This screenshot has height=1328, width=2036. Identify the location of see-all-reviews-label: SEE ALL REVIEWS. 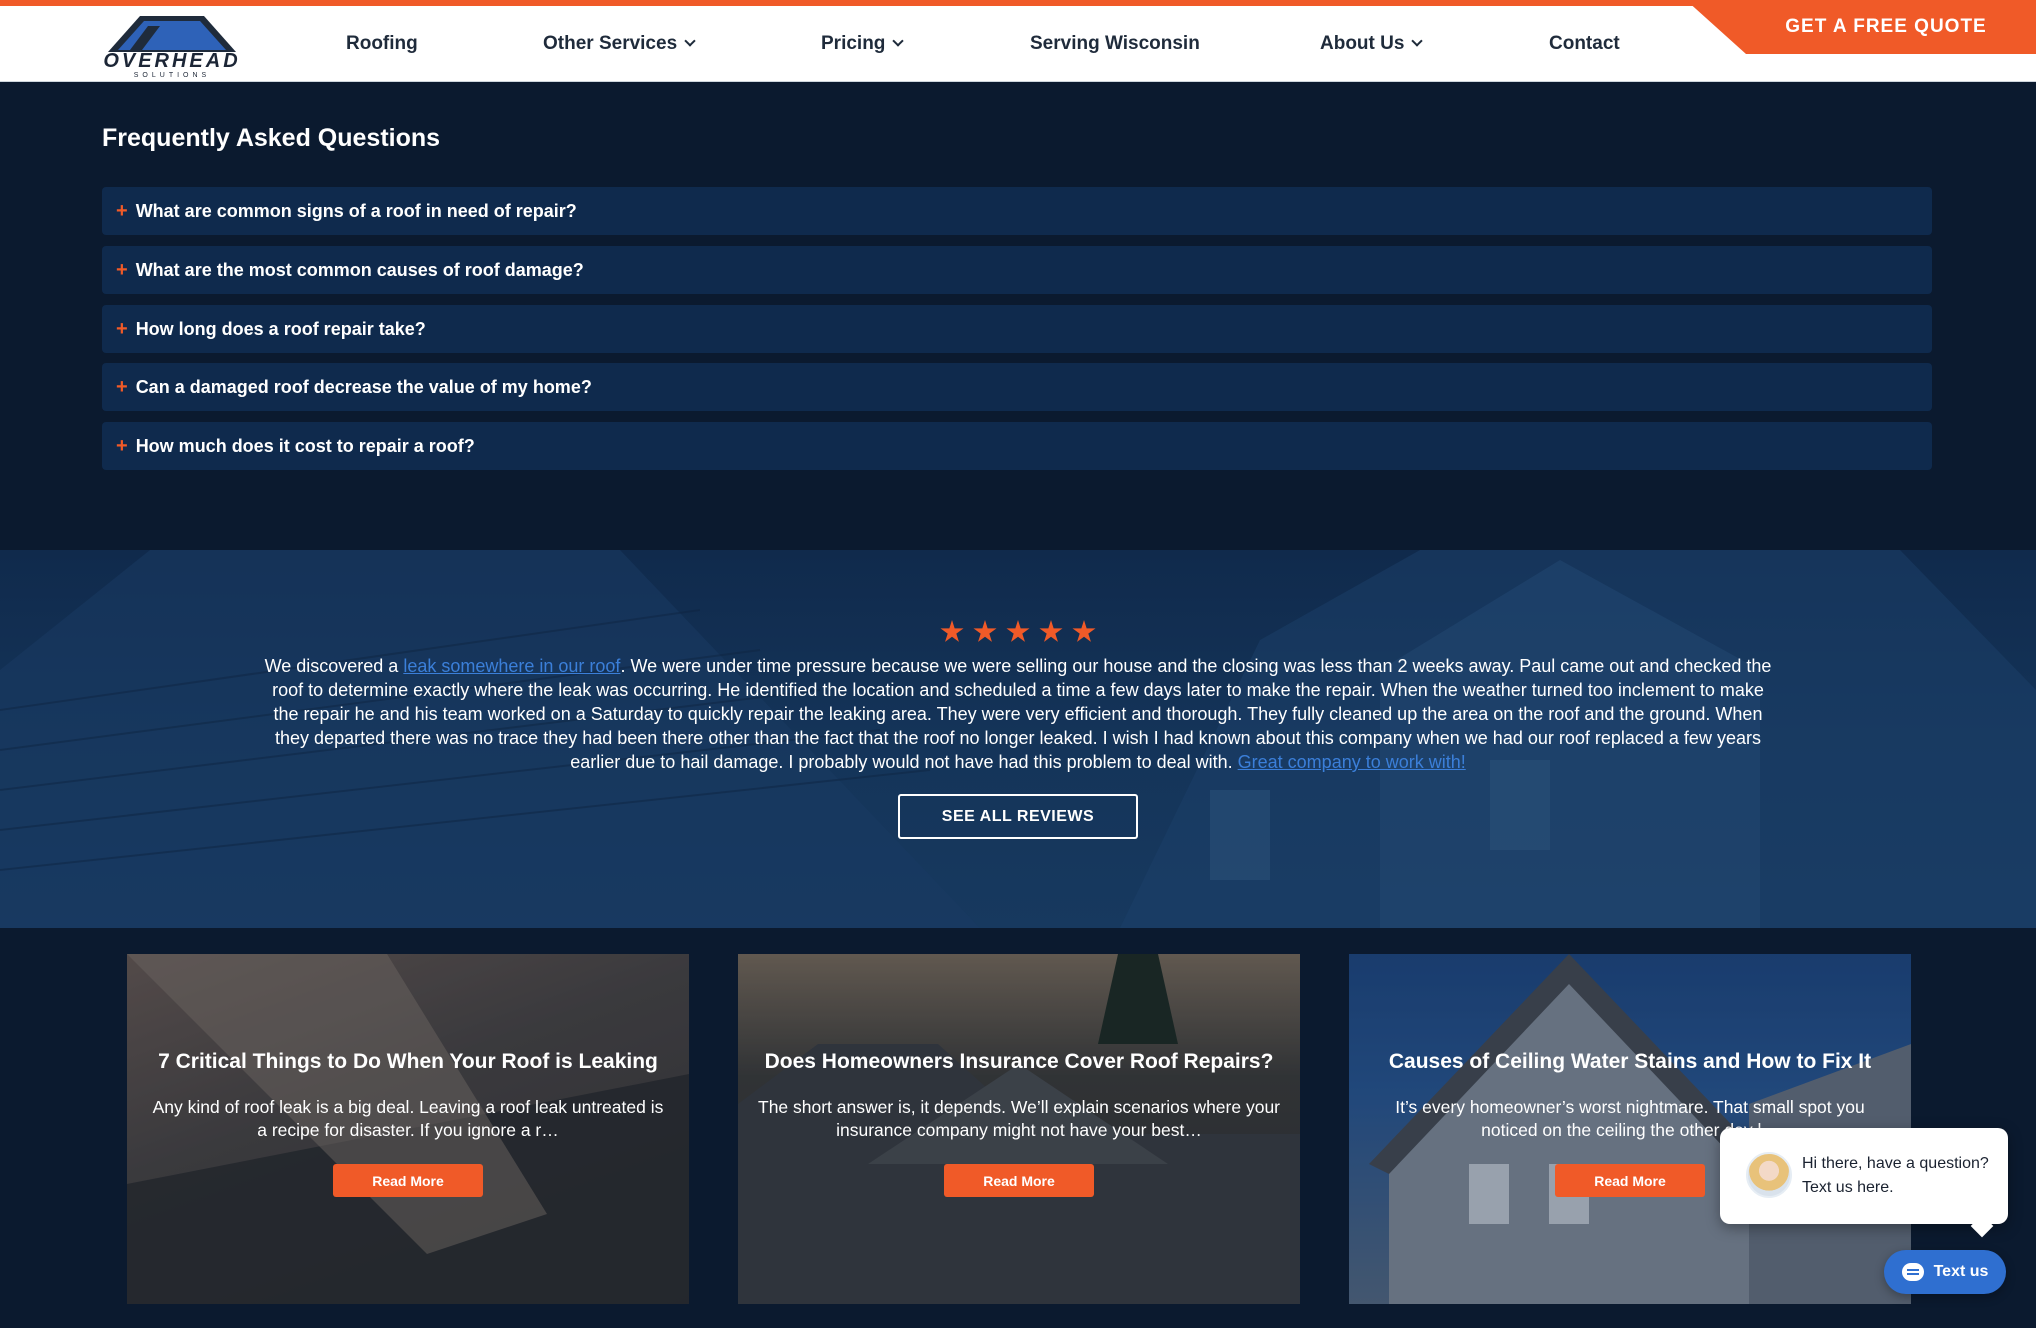
(1018, 816).